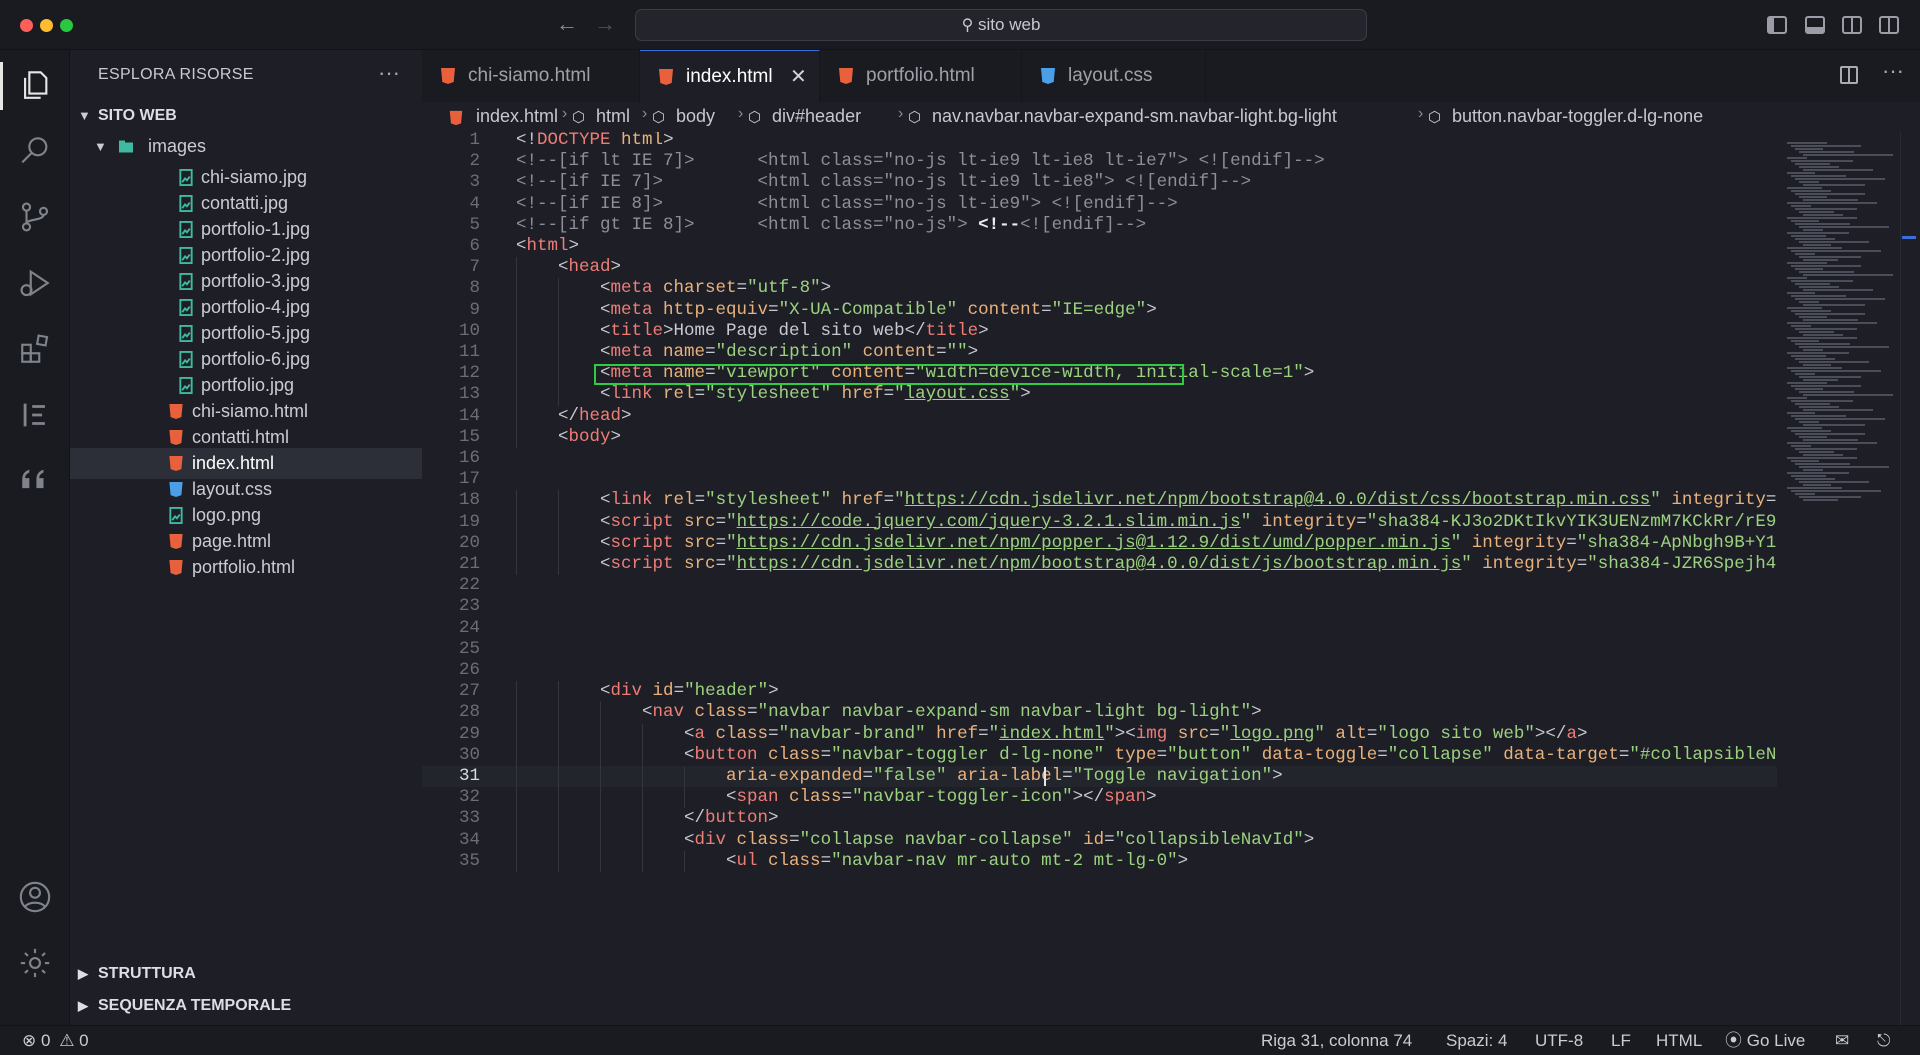 Image resolution: width=1920 pixels, height=1055 pixels. I want to click on code-line: 6 <html>, so click(1099, 246).